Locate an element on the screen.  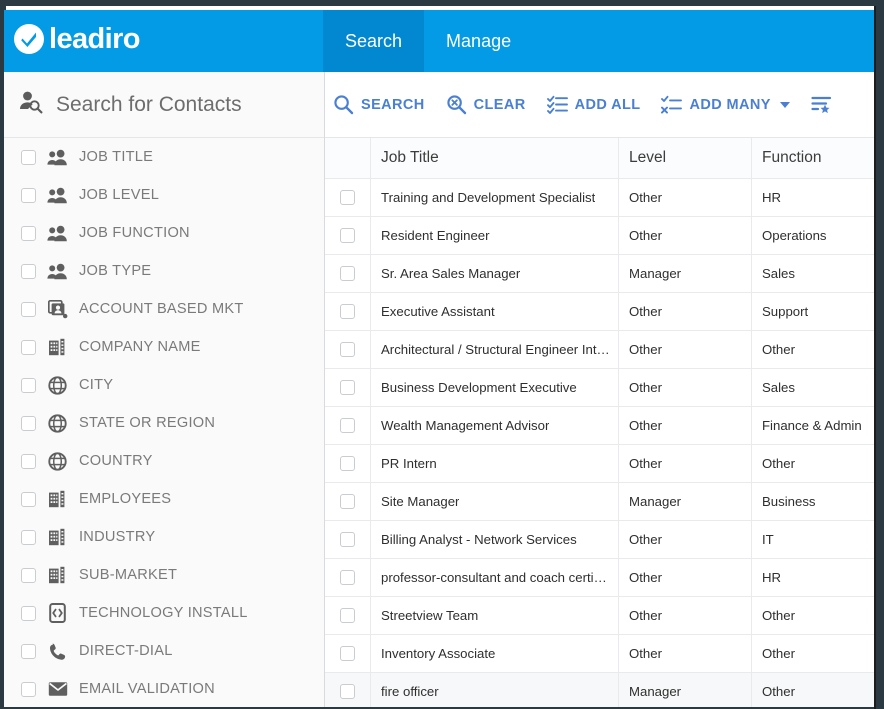
cell-job-title: PR Intern is located at coordinates (409, 463).